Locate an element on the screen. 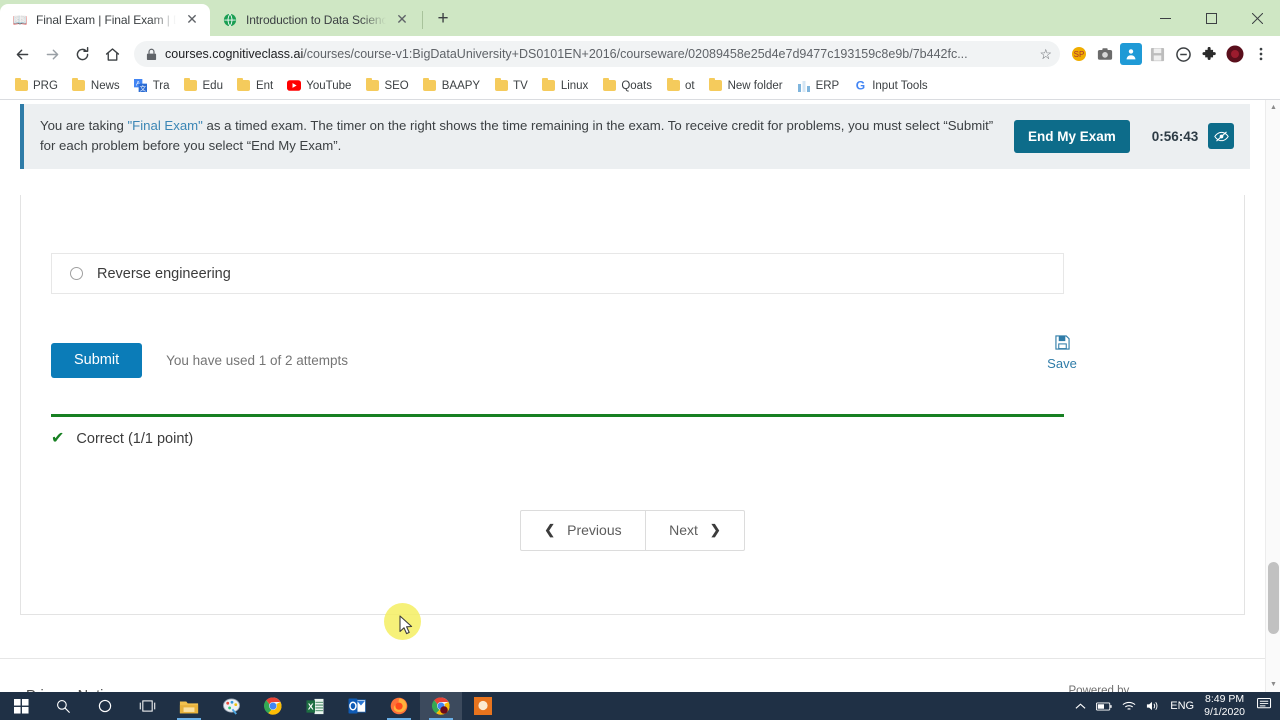  start-button is located at coordinates (21, 706).